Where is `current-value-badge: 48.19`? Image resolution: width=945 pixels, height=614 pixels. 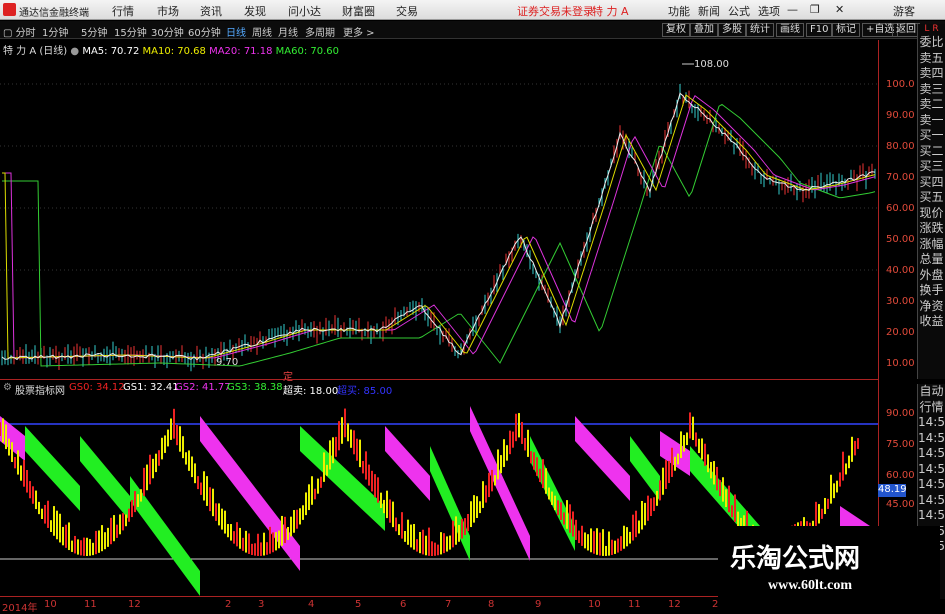
current-value-badge: 48.19 is located at coordinates (892, 490).